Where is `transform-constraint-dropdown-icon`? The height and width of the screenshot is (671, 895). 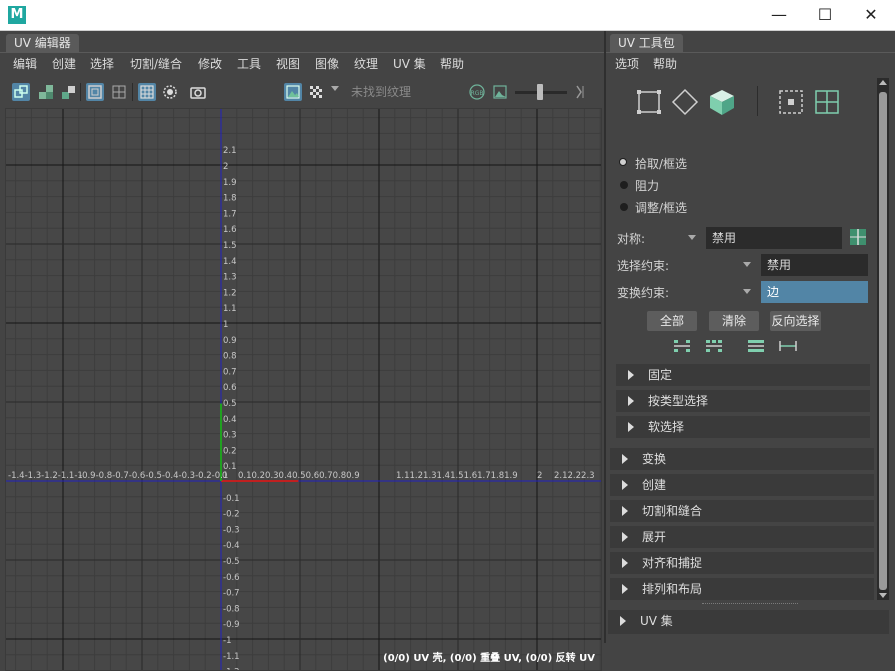
transform-constraint-dropdown-icon is located at coordinates (747, 291).